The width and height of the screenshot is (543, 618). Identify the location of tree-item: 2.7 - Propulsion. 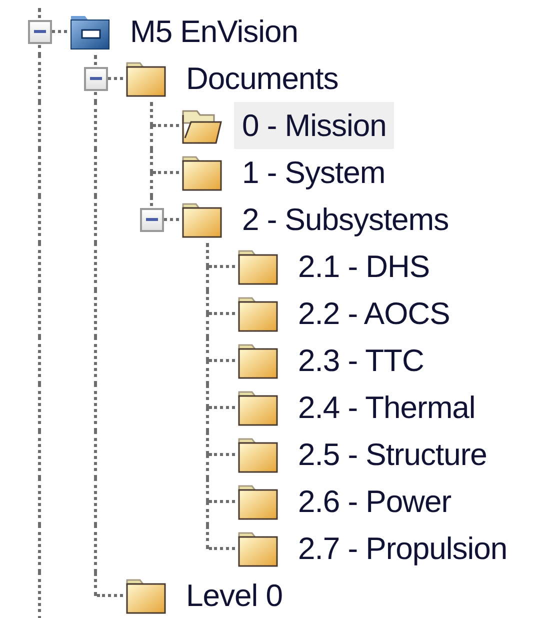
(403, 548).